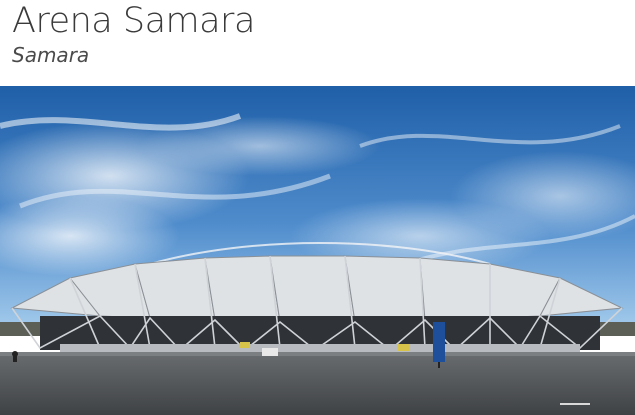 This screenshot has width=635, height=415. I want to click on venue-title: Arena Samara, so click(133, 21).